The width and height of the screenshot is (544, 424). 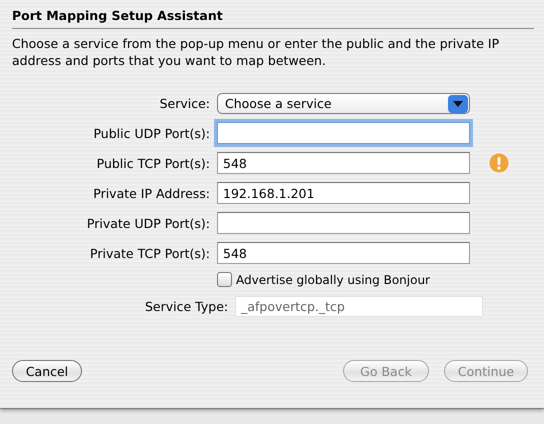 What do you see at coordinates (149, 253) in the screenshot?
I see `field-label: Private TCP Port(s):` at bounding box center [149, 253].